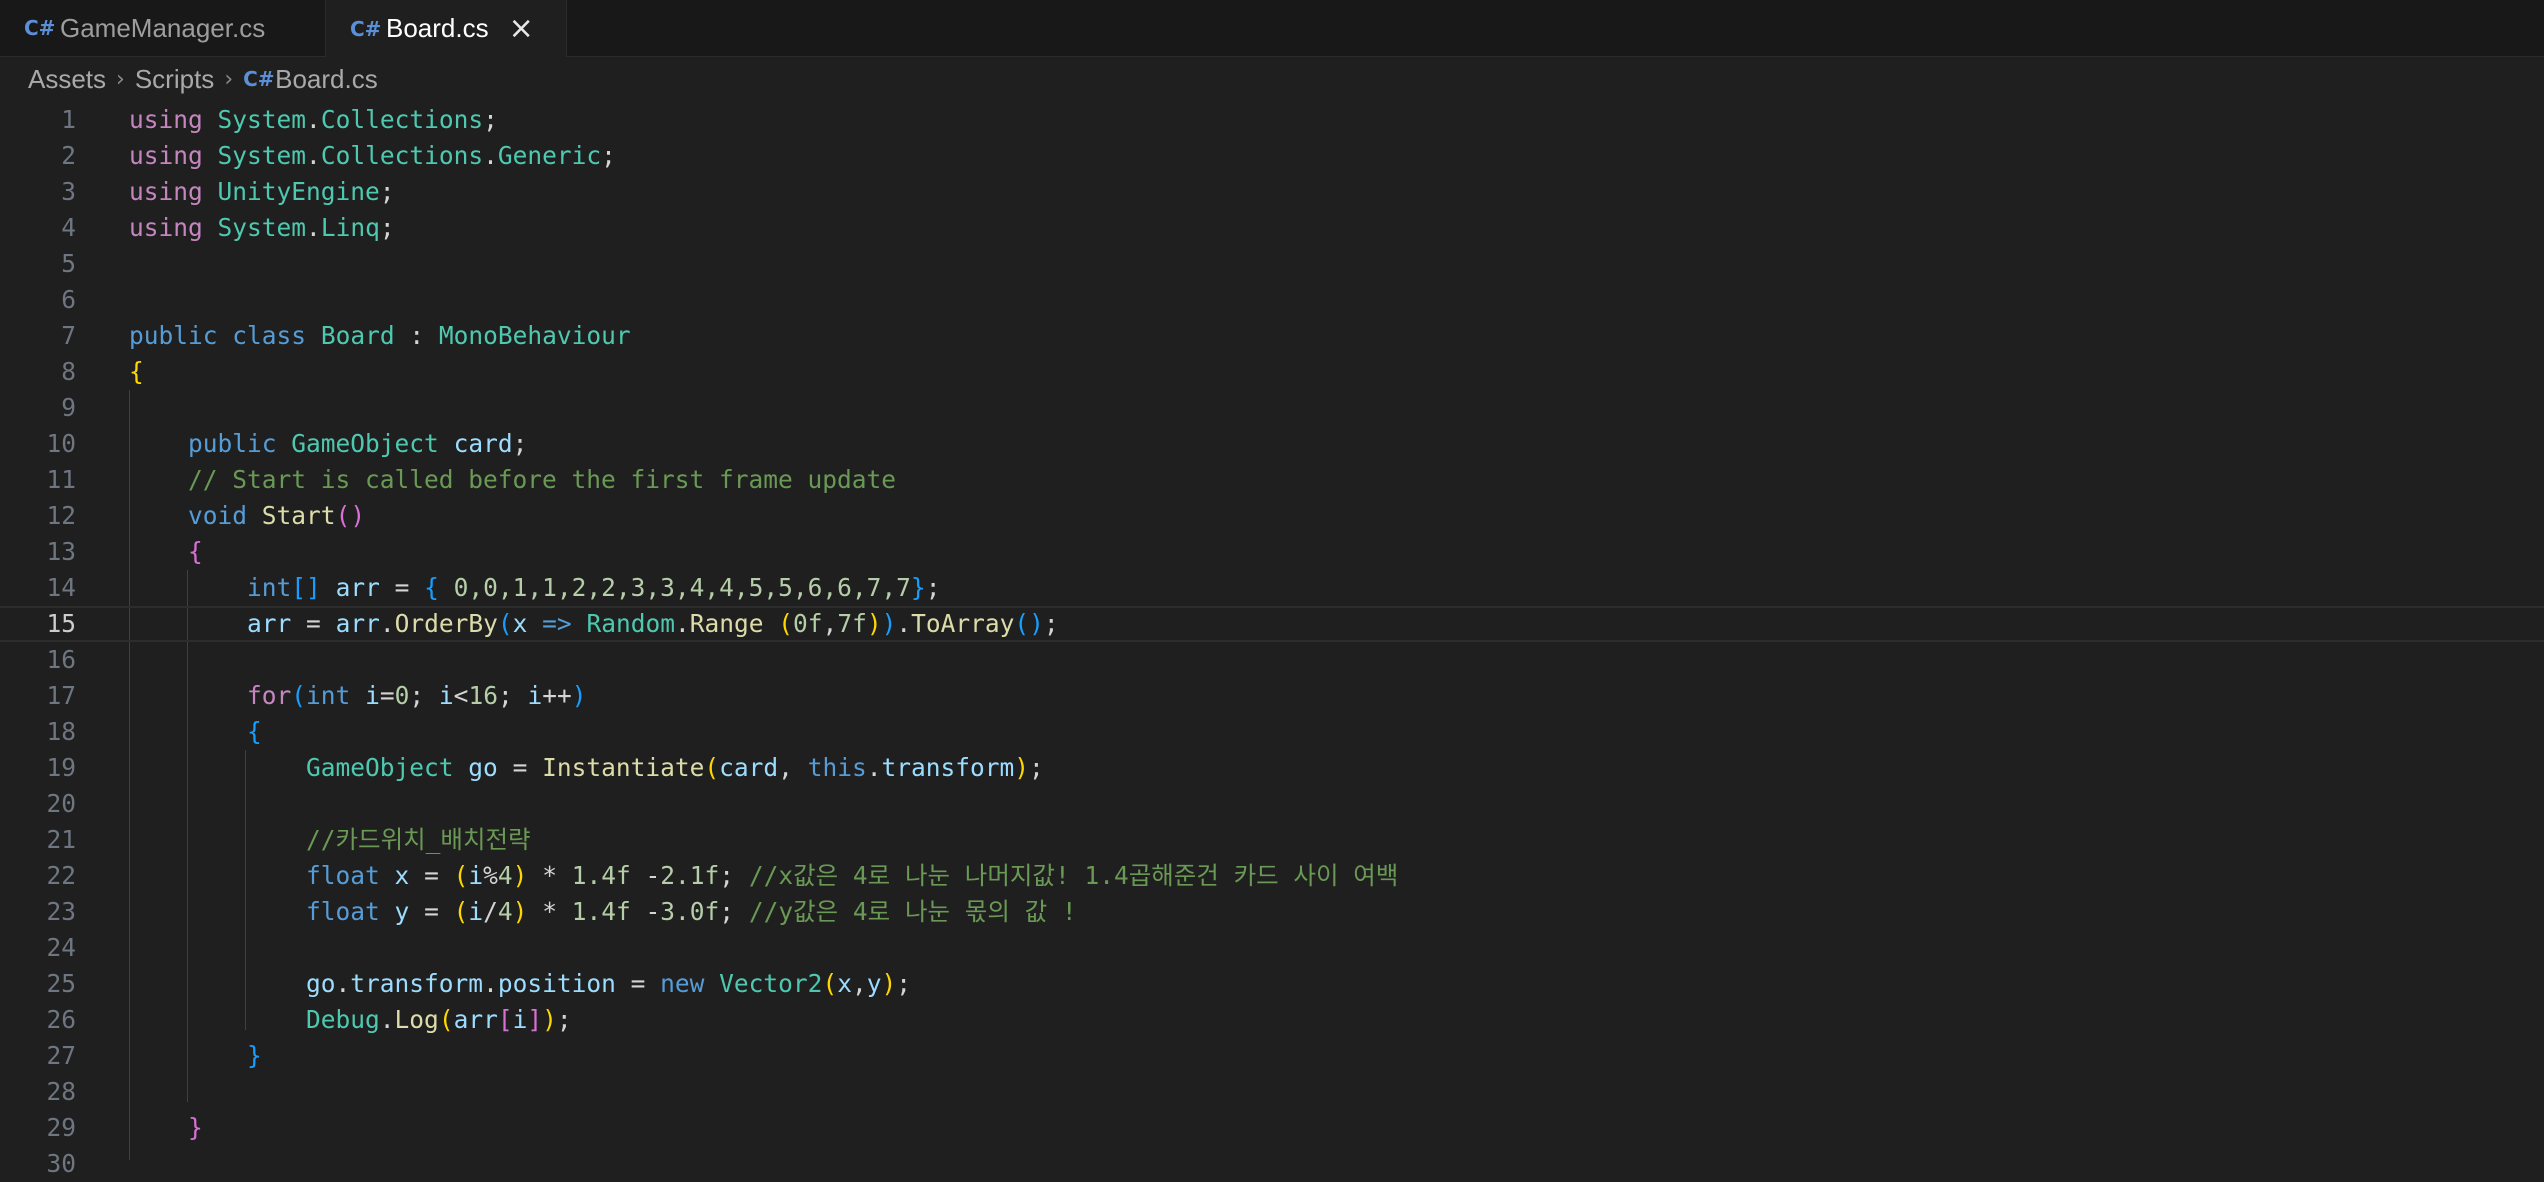 Image resolution: width=2544 pixels, height=1182 pixels. Describe the element at coordinates (174, 79) in the screenshot. I see `breadcrumb-item-scripts: Scripts` at that location.